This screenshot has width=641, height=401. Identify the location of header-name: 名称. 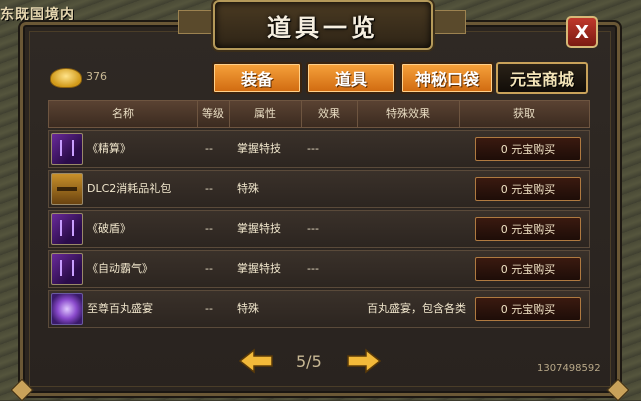
(123, 114).